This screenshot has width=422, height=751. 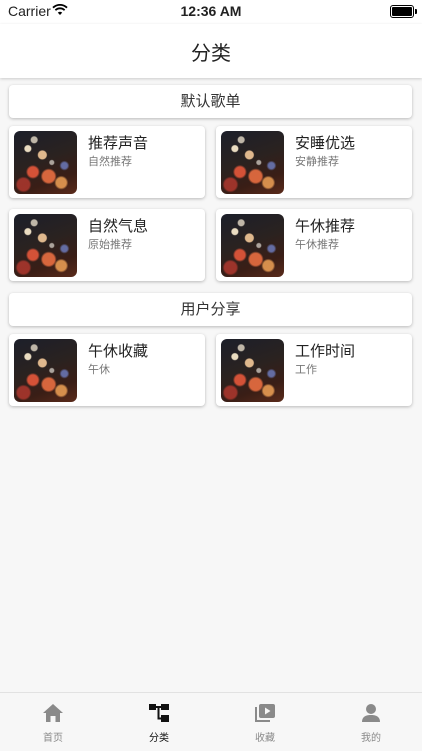 I want to click on tab-favorites: 收藏, so click(x=265, y=722).